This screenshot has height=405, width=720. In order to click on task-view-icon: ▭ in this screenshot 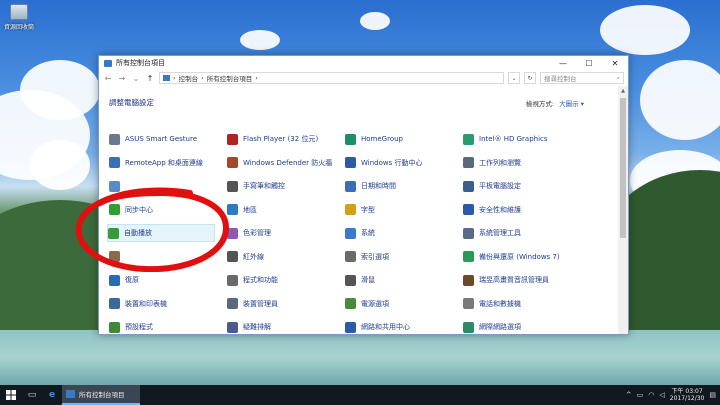, I will do `click(32, 395)`.